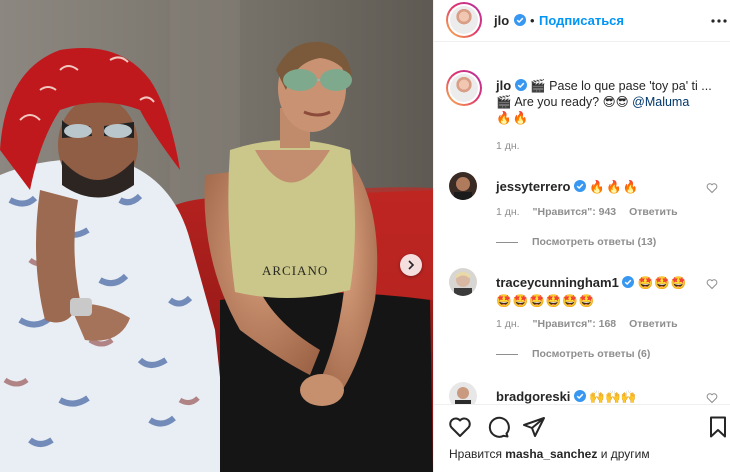 This screenshot has height=472, width=730. What do you see at coordinates (533, 186) in the screenshot?
I see `comment-username: jessyterrero` at bounding box center [533, 186].